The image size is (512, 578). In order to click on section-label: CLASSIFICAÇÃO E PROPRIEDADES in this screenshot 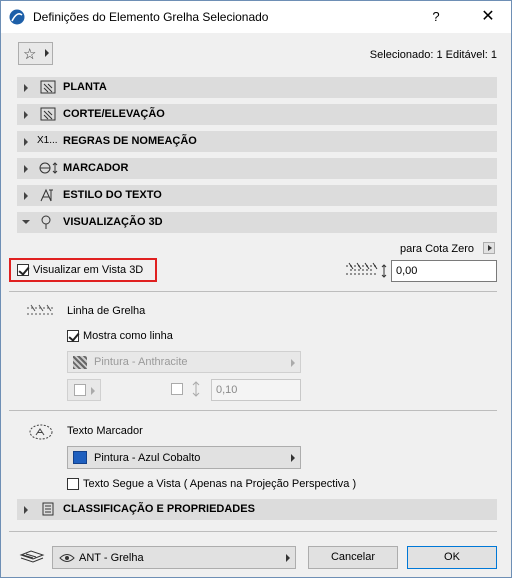, I will do `click(159, 509)`.